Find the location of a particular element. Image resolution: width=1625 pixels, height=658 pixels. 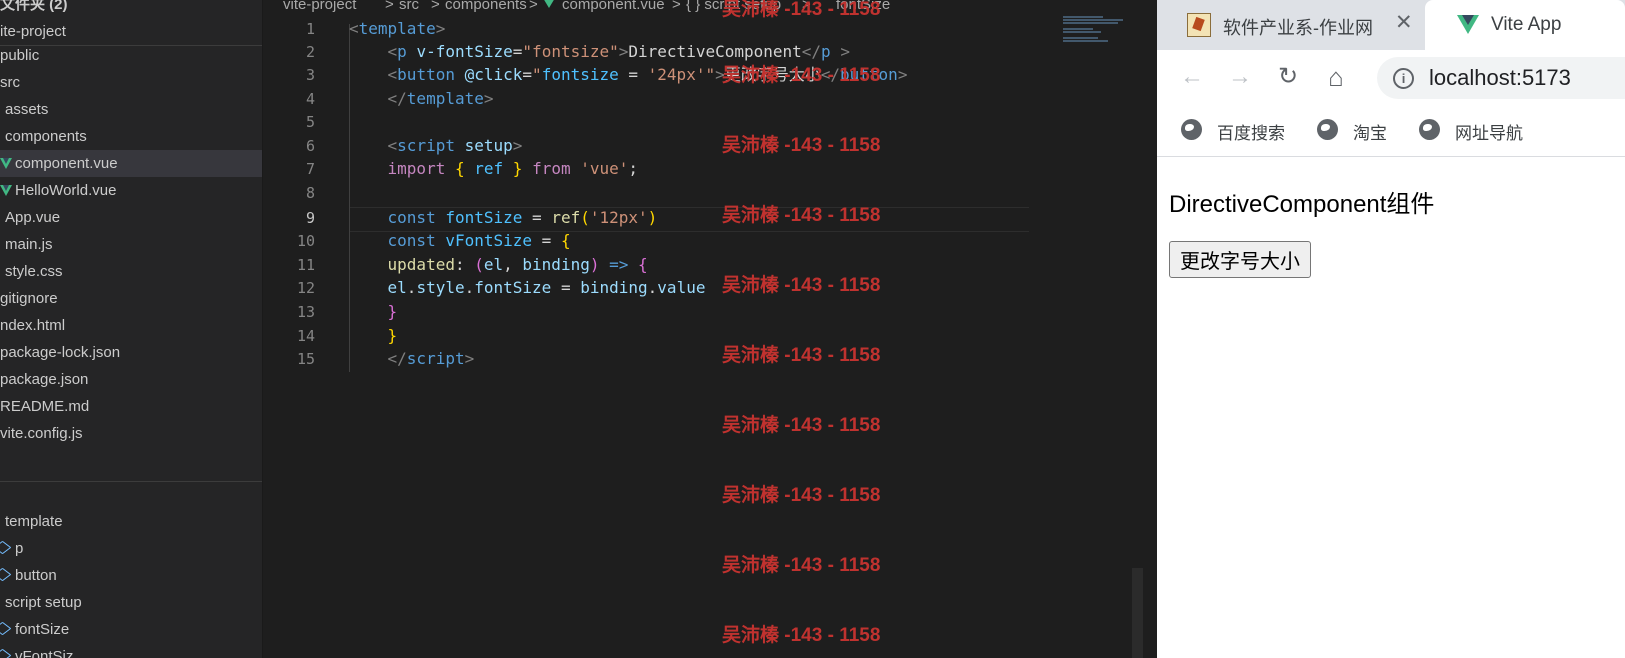

tree-item-folder: src is located at coordinates (131, 82).